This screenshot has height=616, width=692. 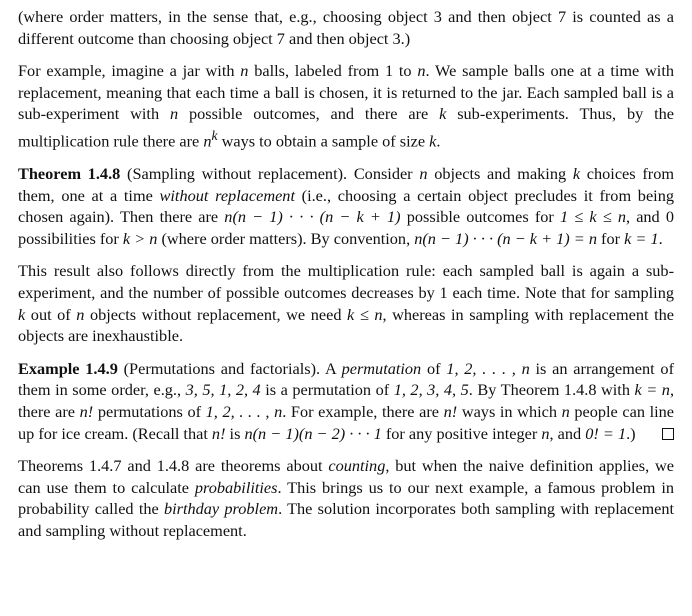 What do you see at coordinates (286, 238) in the screenshot?
I see `text: (where order matters). By convention,` at bounding box center [286, 238].